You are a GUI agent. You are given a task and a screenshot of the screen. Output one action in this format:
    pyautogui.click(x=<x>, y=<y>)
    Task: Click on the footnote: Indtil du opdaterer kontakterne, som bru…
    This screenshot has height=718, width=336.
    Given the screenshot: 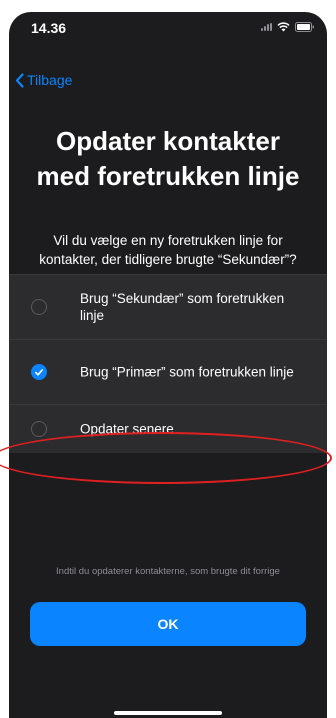 What is the action you would take?
    pyautogui.click(x=168, y=571)
    